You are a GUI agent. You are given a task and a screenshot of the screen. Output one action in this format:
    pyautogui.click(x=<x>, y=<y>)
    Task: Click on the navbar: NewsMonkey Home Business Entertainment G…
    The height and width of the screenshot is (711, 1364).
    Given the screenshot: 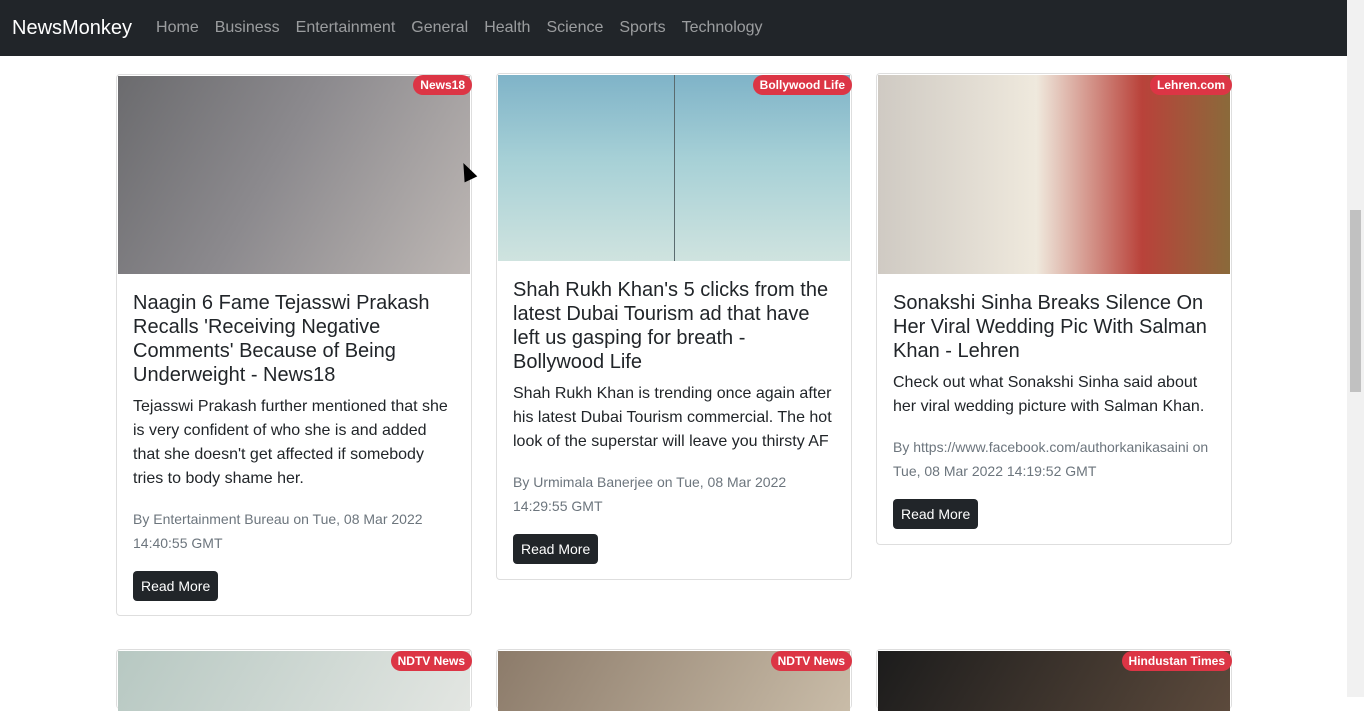 What is the action you would take?
    pyautogui.click(x=673, y=28)
    